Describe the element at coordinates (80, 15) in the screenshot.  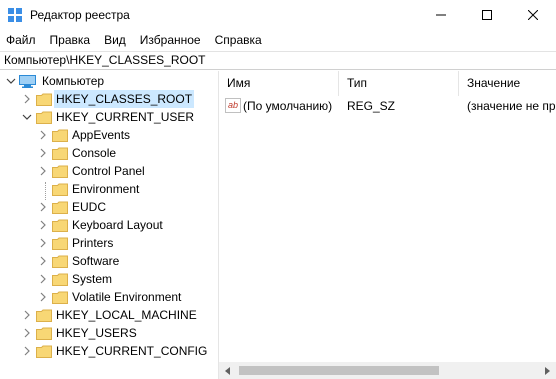
I see `window-title: Редактор реестра` at that location.